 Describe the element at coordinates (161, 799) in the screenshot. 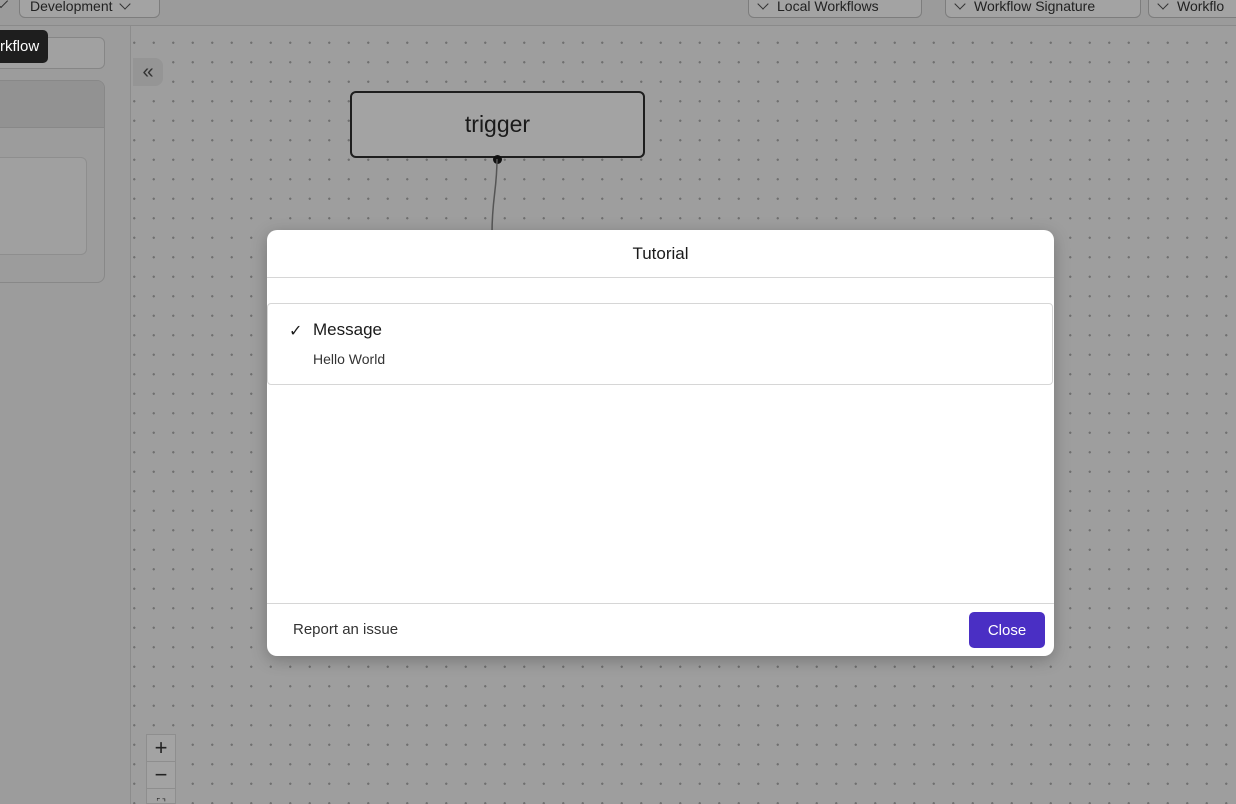

I see `fit-view-icon: ⛶` at that location.